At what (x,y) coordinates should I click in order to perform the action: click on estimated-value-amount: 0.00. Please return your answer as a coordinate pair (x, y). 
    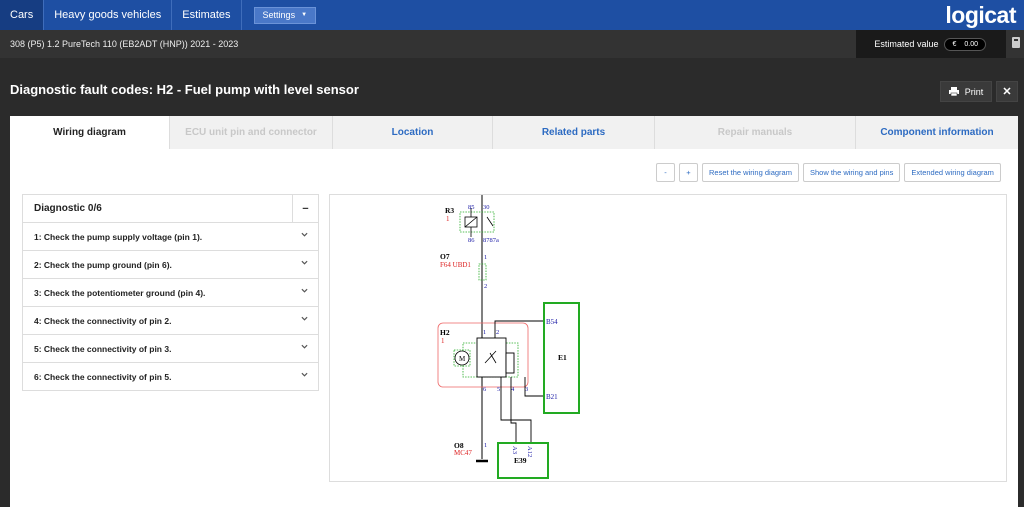
    Looking at the image, I should click on (971, 44).